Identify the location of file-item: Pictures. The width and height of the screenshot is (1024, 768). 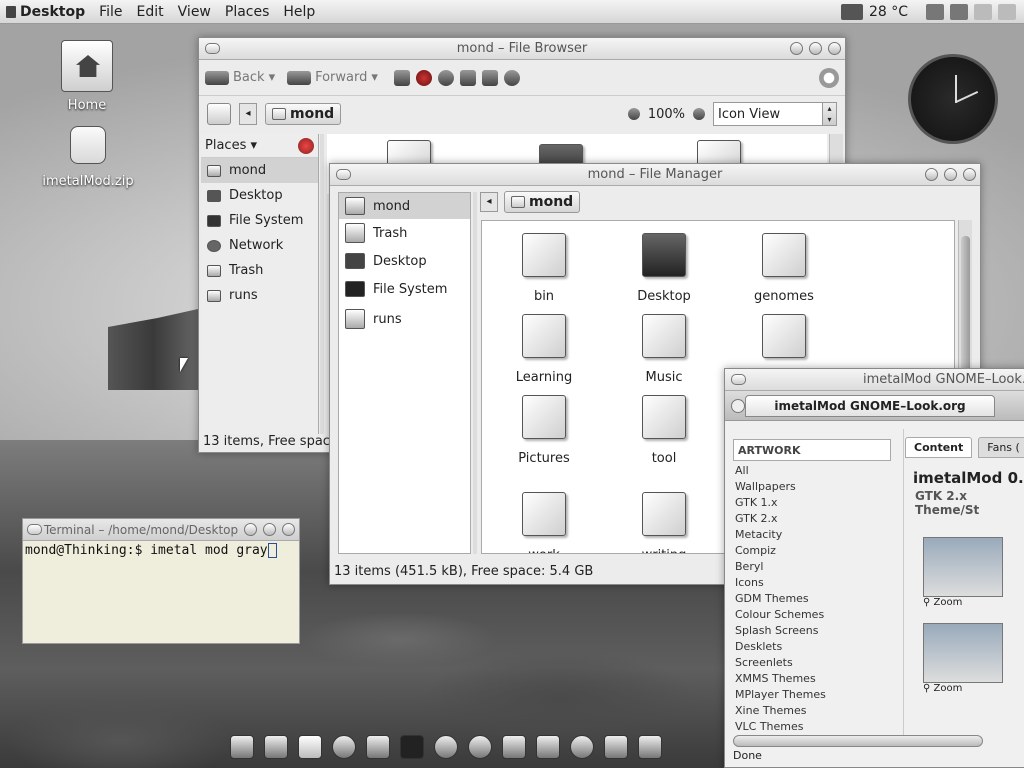
(544, 431).